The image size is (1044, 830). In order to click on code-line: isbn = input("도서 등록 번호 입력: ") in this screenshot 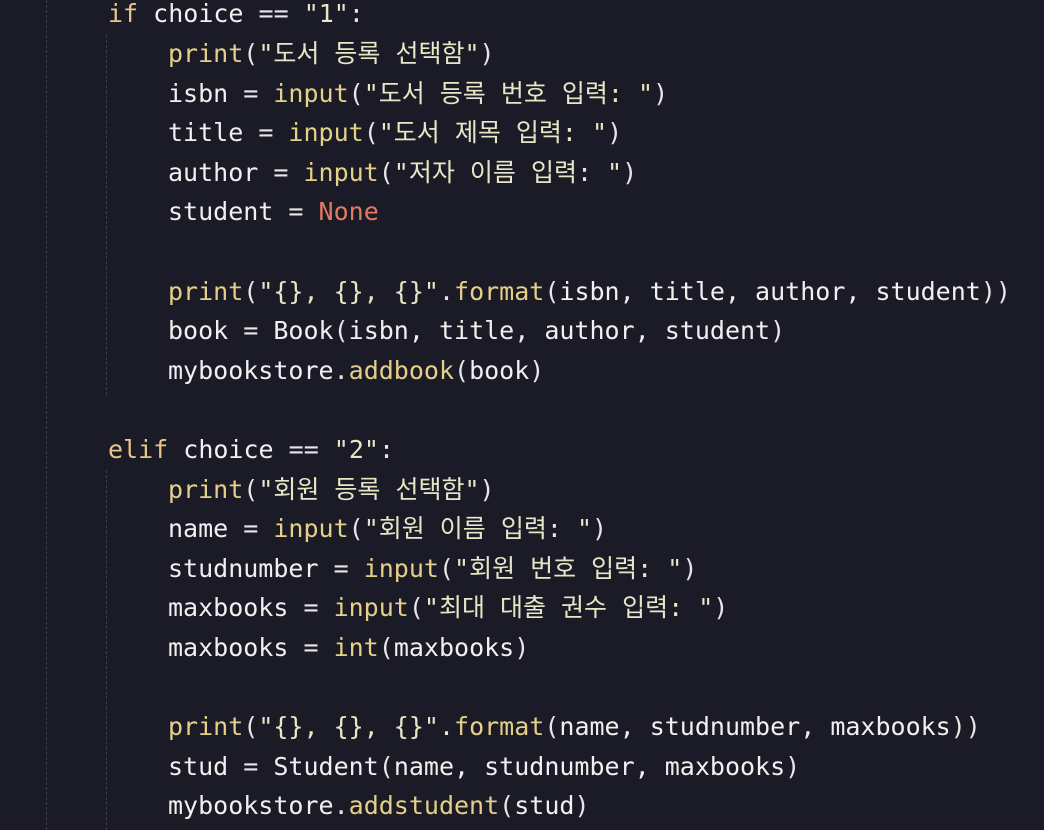, I will do `click(418, 99)`.